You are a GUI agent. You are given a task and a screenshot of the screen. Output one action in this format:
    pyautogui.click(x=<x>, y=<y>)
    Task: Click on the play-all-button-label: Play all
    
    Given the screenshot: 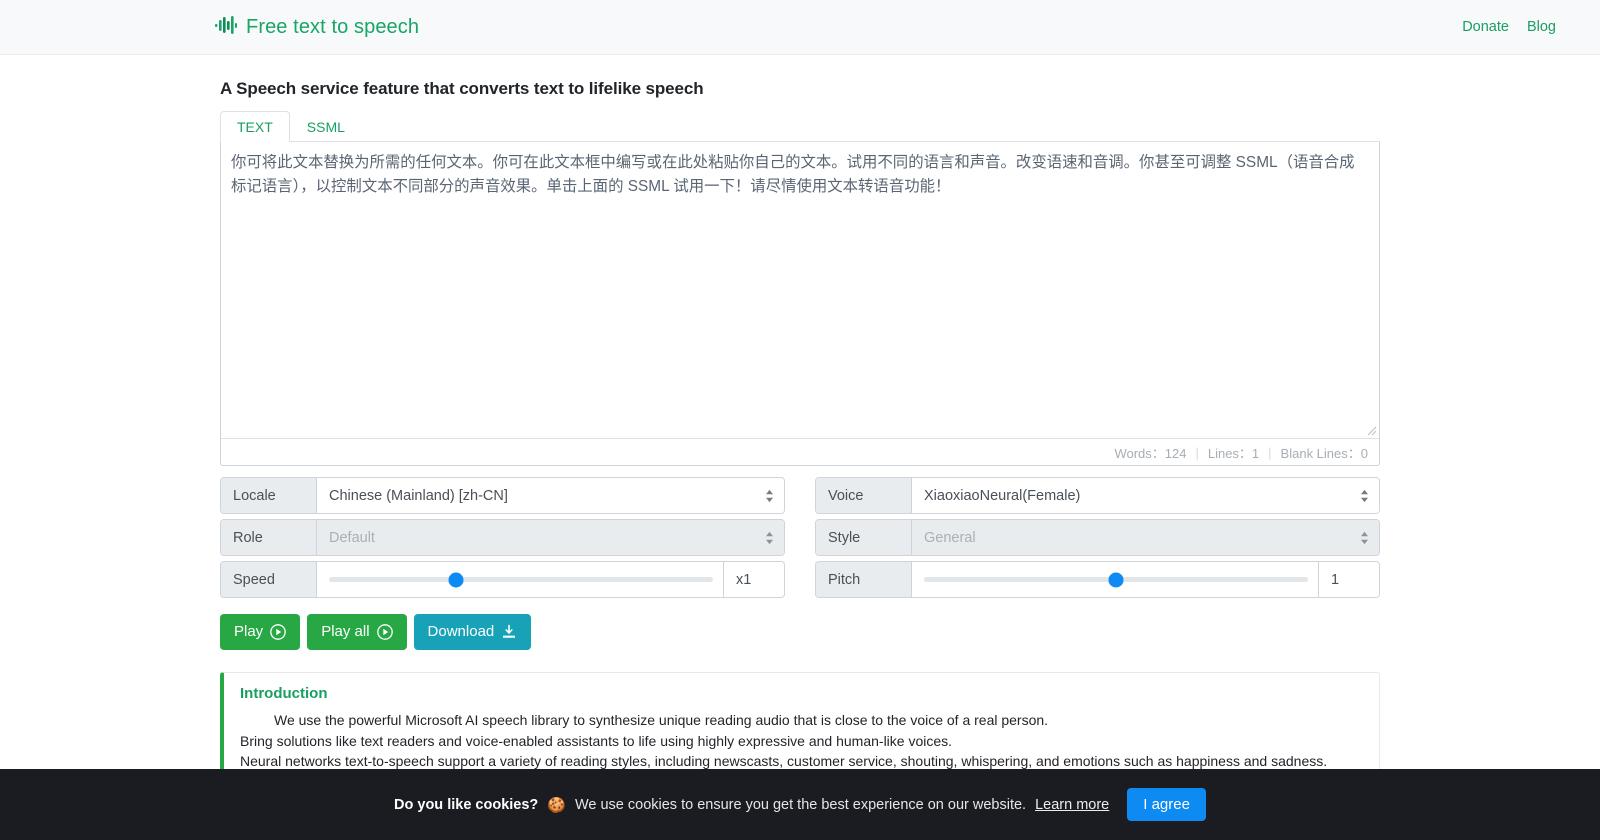 What is the action you would take?
    pyautogui.click(x=345, y=631)
    